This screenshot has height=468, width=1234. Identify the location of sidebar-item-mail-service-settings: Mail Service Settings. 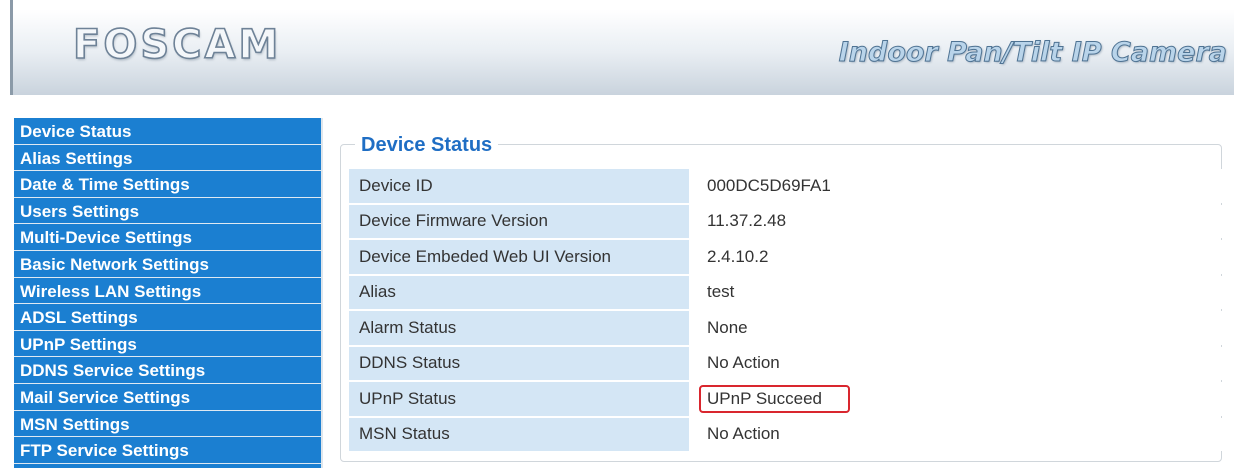
(167, 397).